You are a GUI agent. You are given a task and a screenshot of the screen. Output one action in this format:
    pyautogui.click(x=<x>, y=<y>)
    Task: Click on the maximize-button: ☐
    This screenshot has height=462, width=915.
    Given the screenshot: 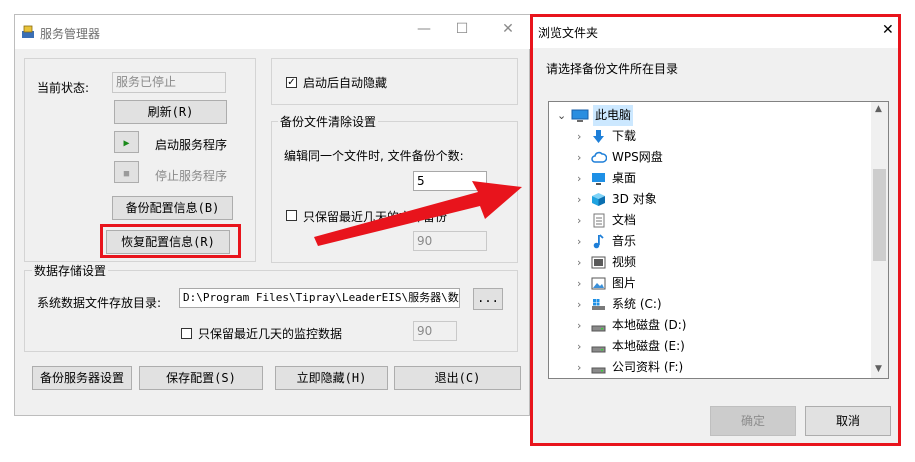 What is the action you would take?
    pyautogui.click(x=462, y=29)
    